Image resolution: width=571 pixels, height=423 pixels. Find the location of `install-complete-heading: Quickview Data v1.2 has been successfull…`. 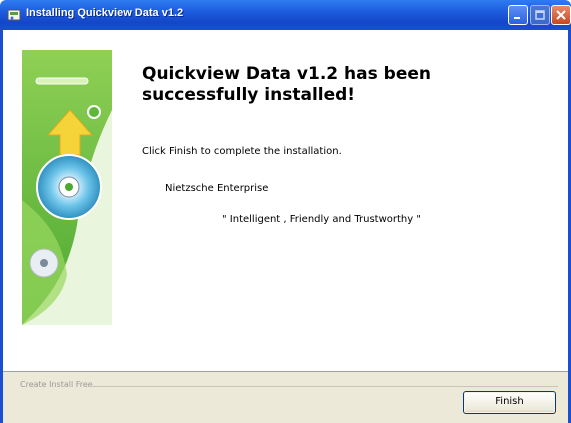

install-complete-heading: Quickview Data v1.2 has been successfull… is located at coordinates (286, 84).